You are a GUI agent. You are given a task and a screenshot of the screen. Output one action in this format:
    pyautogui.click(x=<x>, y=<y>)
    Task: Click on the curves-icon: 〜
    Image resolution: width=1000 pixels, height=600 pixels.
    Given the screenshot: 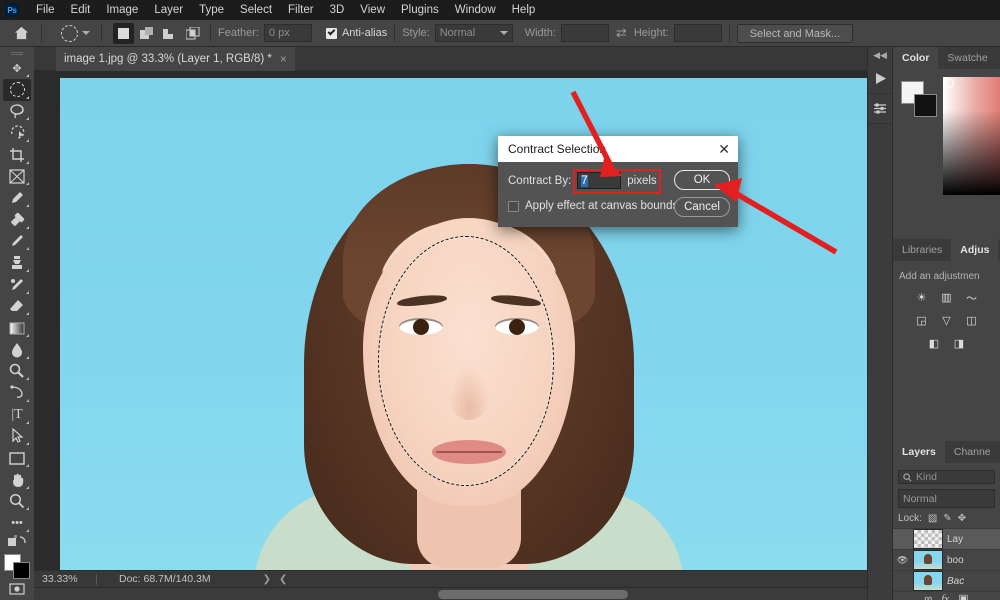 What is the action you would take?
    pyautogui.click(x=971, y=297)
    